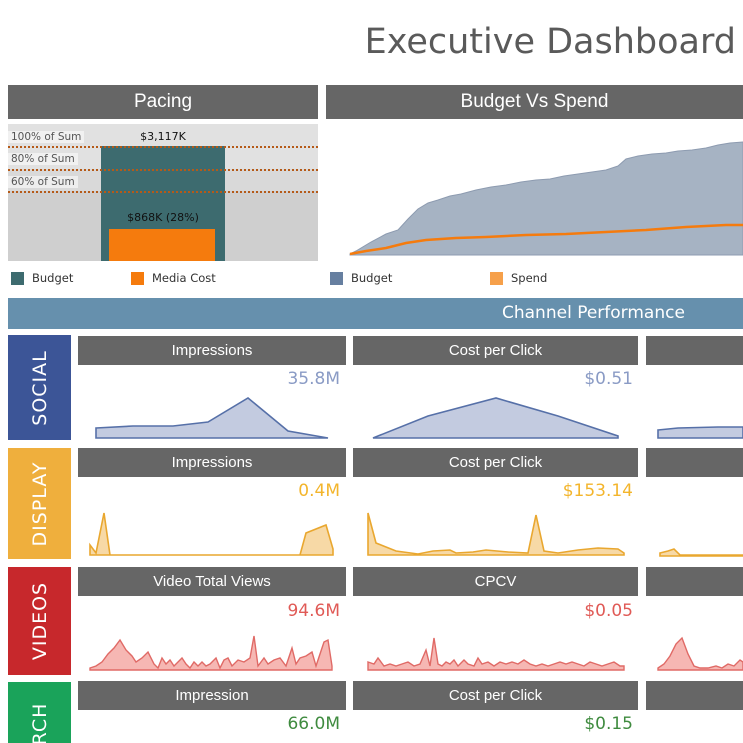 The width and height of the screenshot is (743, 743). What do you see at coordinates (53, 278) in the screenshot?
I see `legend-budget-label: Budget` at bounding box center [53, 278].